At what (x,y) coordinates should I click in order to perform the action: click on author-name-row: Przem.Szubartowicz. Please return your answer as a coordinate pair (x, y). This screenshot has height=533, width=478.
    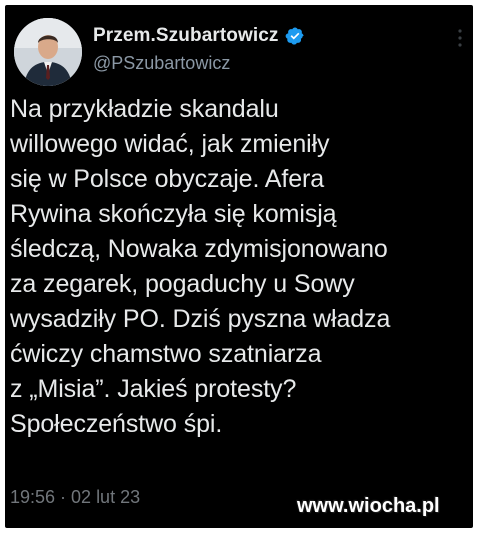
    Looking at the image, I should click on (199, 36).